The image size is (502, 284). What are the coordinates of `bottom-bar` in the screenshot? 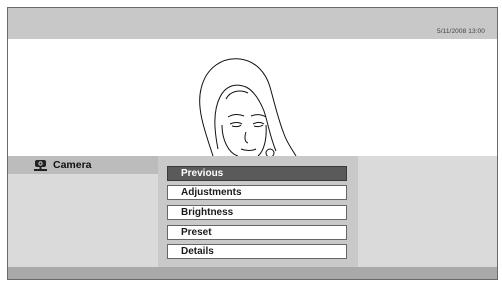 It's located at (252, 273).